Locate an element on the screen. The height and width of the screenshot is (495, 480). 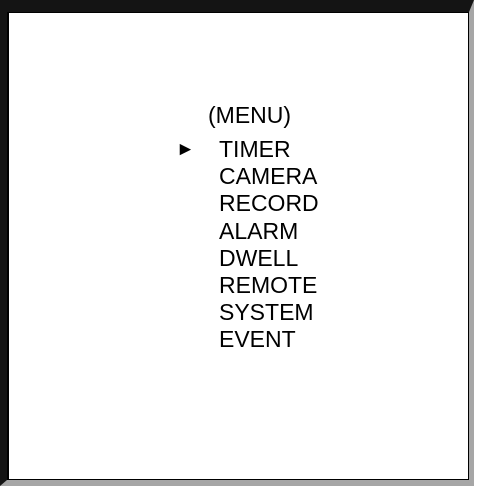
menu-item-event: EVENT is located at coordinates (269, 339).